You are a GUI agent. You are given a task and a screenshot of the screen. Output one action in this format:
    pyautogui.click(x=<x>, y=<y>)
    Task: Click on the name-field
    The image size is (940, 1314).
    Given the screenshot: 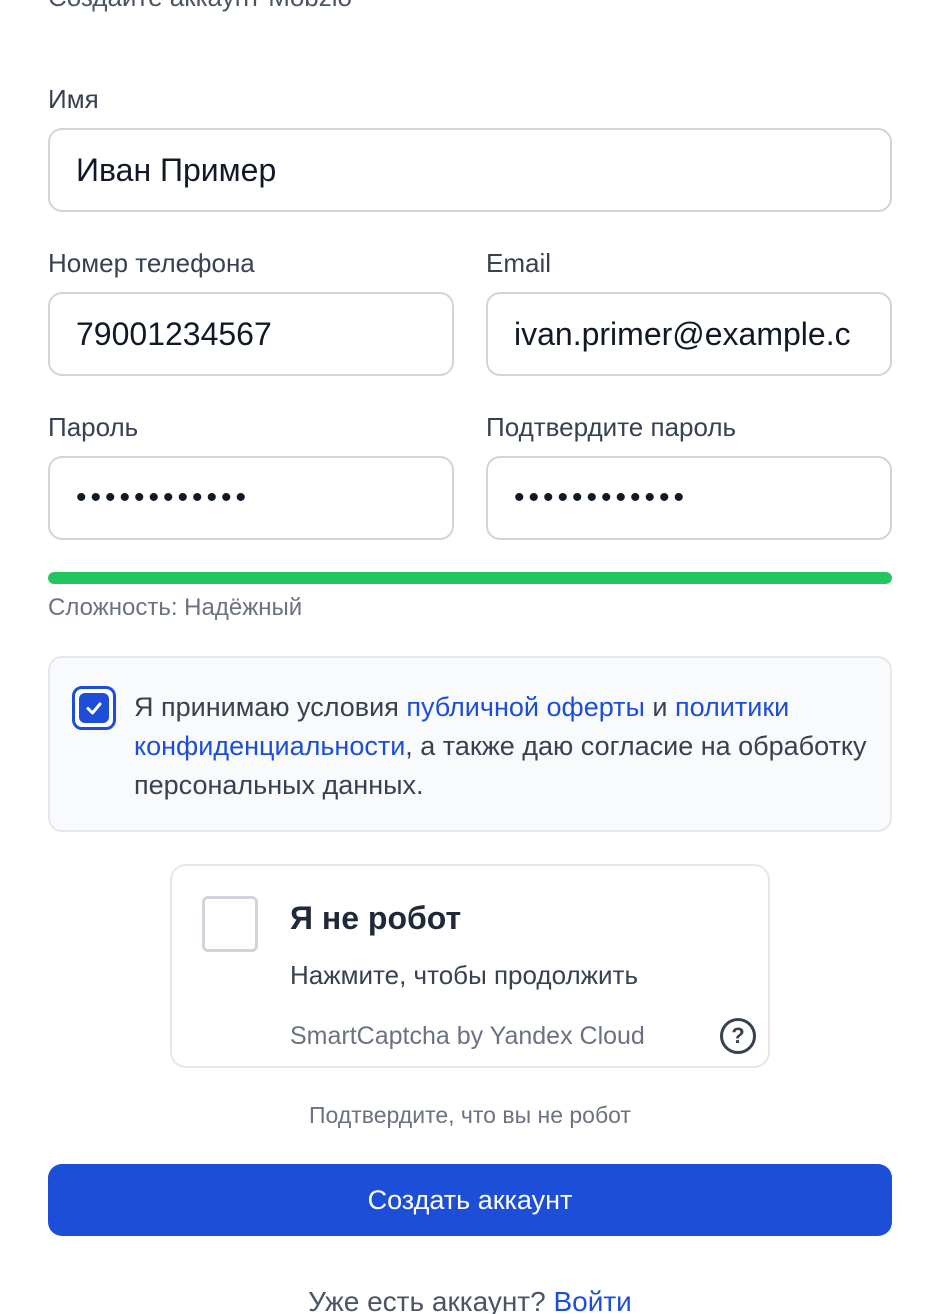 What is the action you would take?
    pyautogui.click(x=470, y=170)
    